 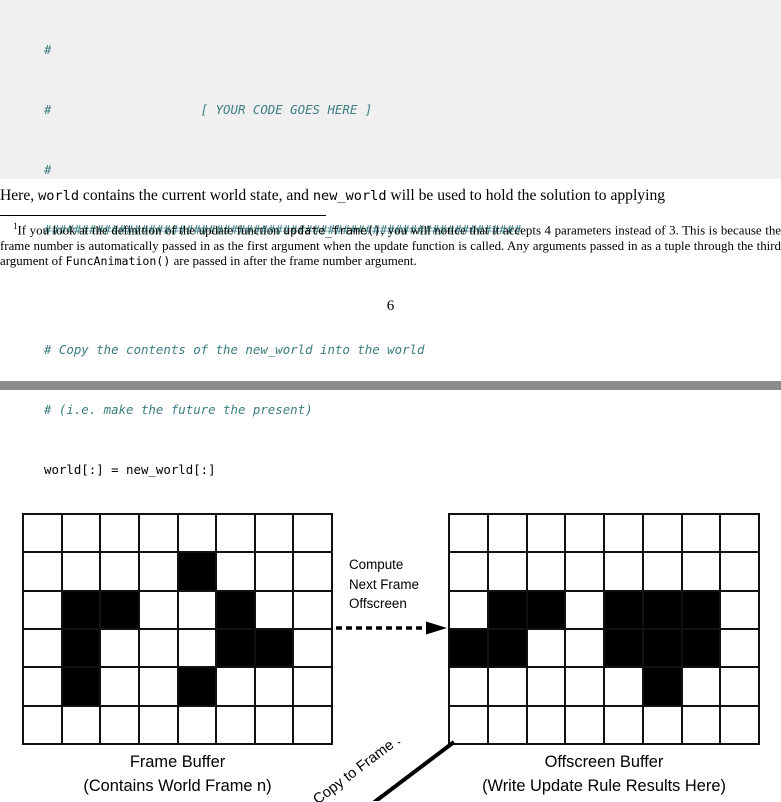 I want to click on footnote-code-update-frame: update_frame(), so click(x=332, y=230).